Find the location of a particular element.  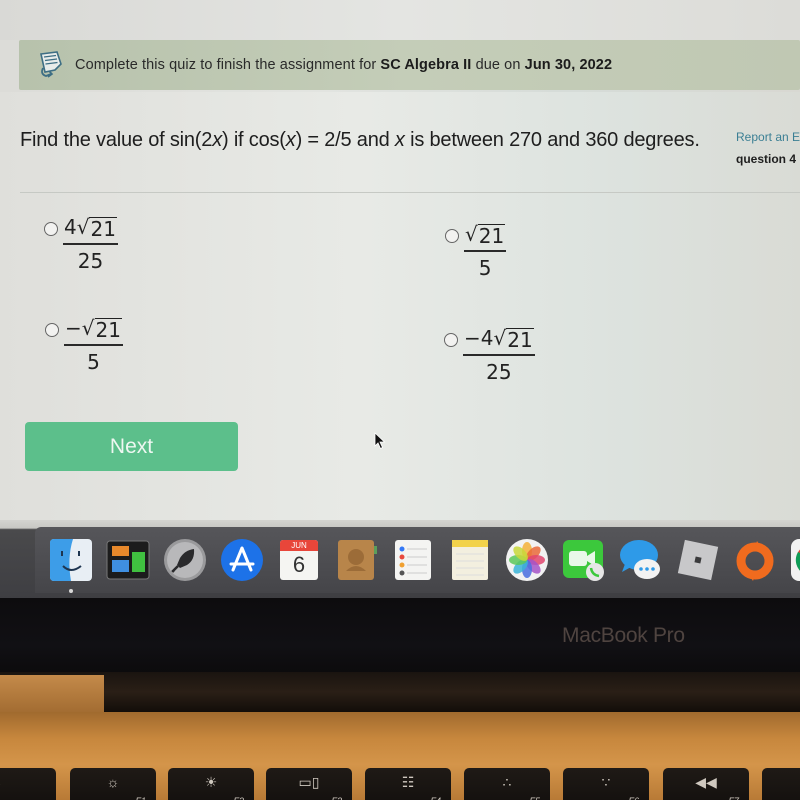

reminders-icon is located at coordinates (413, 560).